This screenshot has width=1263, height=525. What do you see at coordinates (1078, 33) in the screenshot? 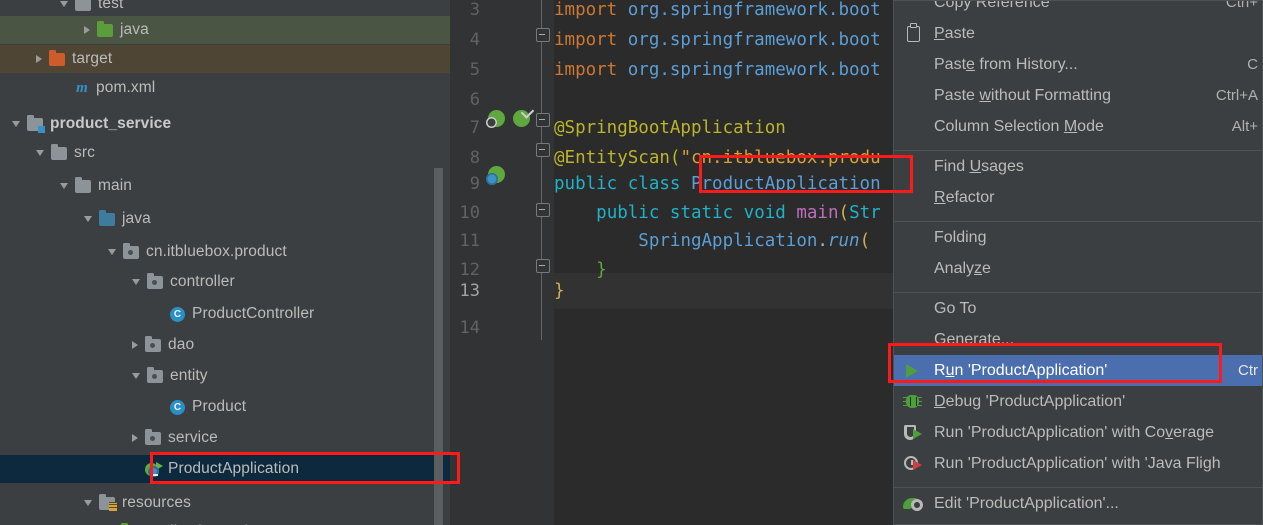
I see `menu-item-paste: Paste` at bounding box center [1078, 33].